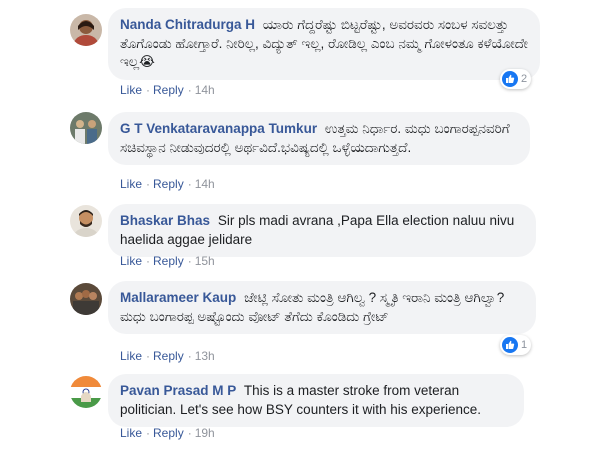 The width and height of the screenshot is (600, 450). I want to click on woman-avatar-icon, so click(86, 30).